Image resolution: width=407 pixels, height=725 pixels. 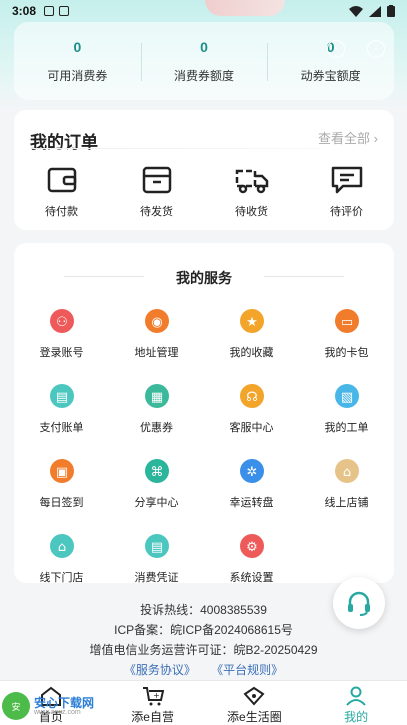 What do you see at coordinates (16, 706) in the screenshot?
I see `watermark-logo-icon: 安` at bounding box center [16, 706].